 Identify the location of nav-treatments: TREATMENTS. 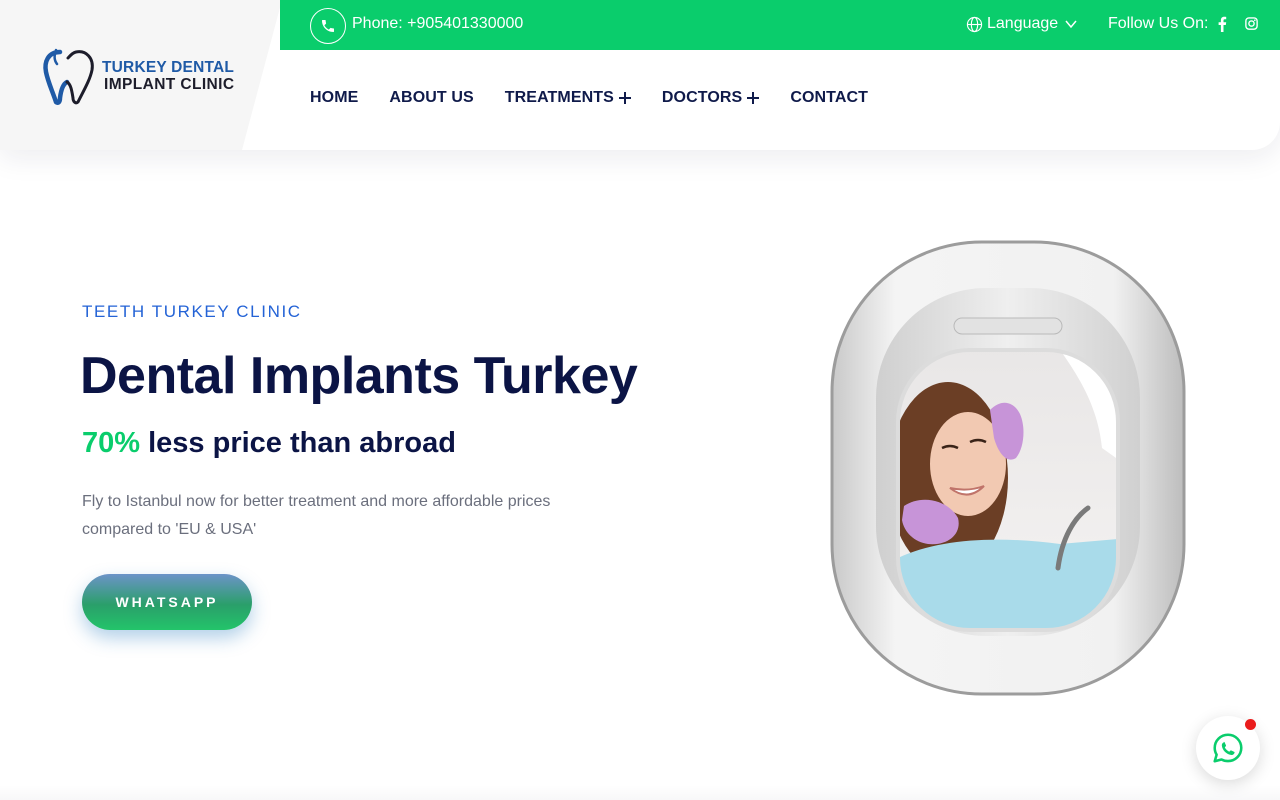
(568, 98).